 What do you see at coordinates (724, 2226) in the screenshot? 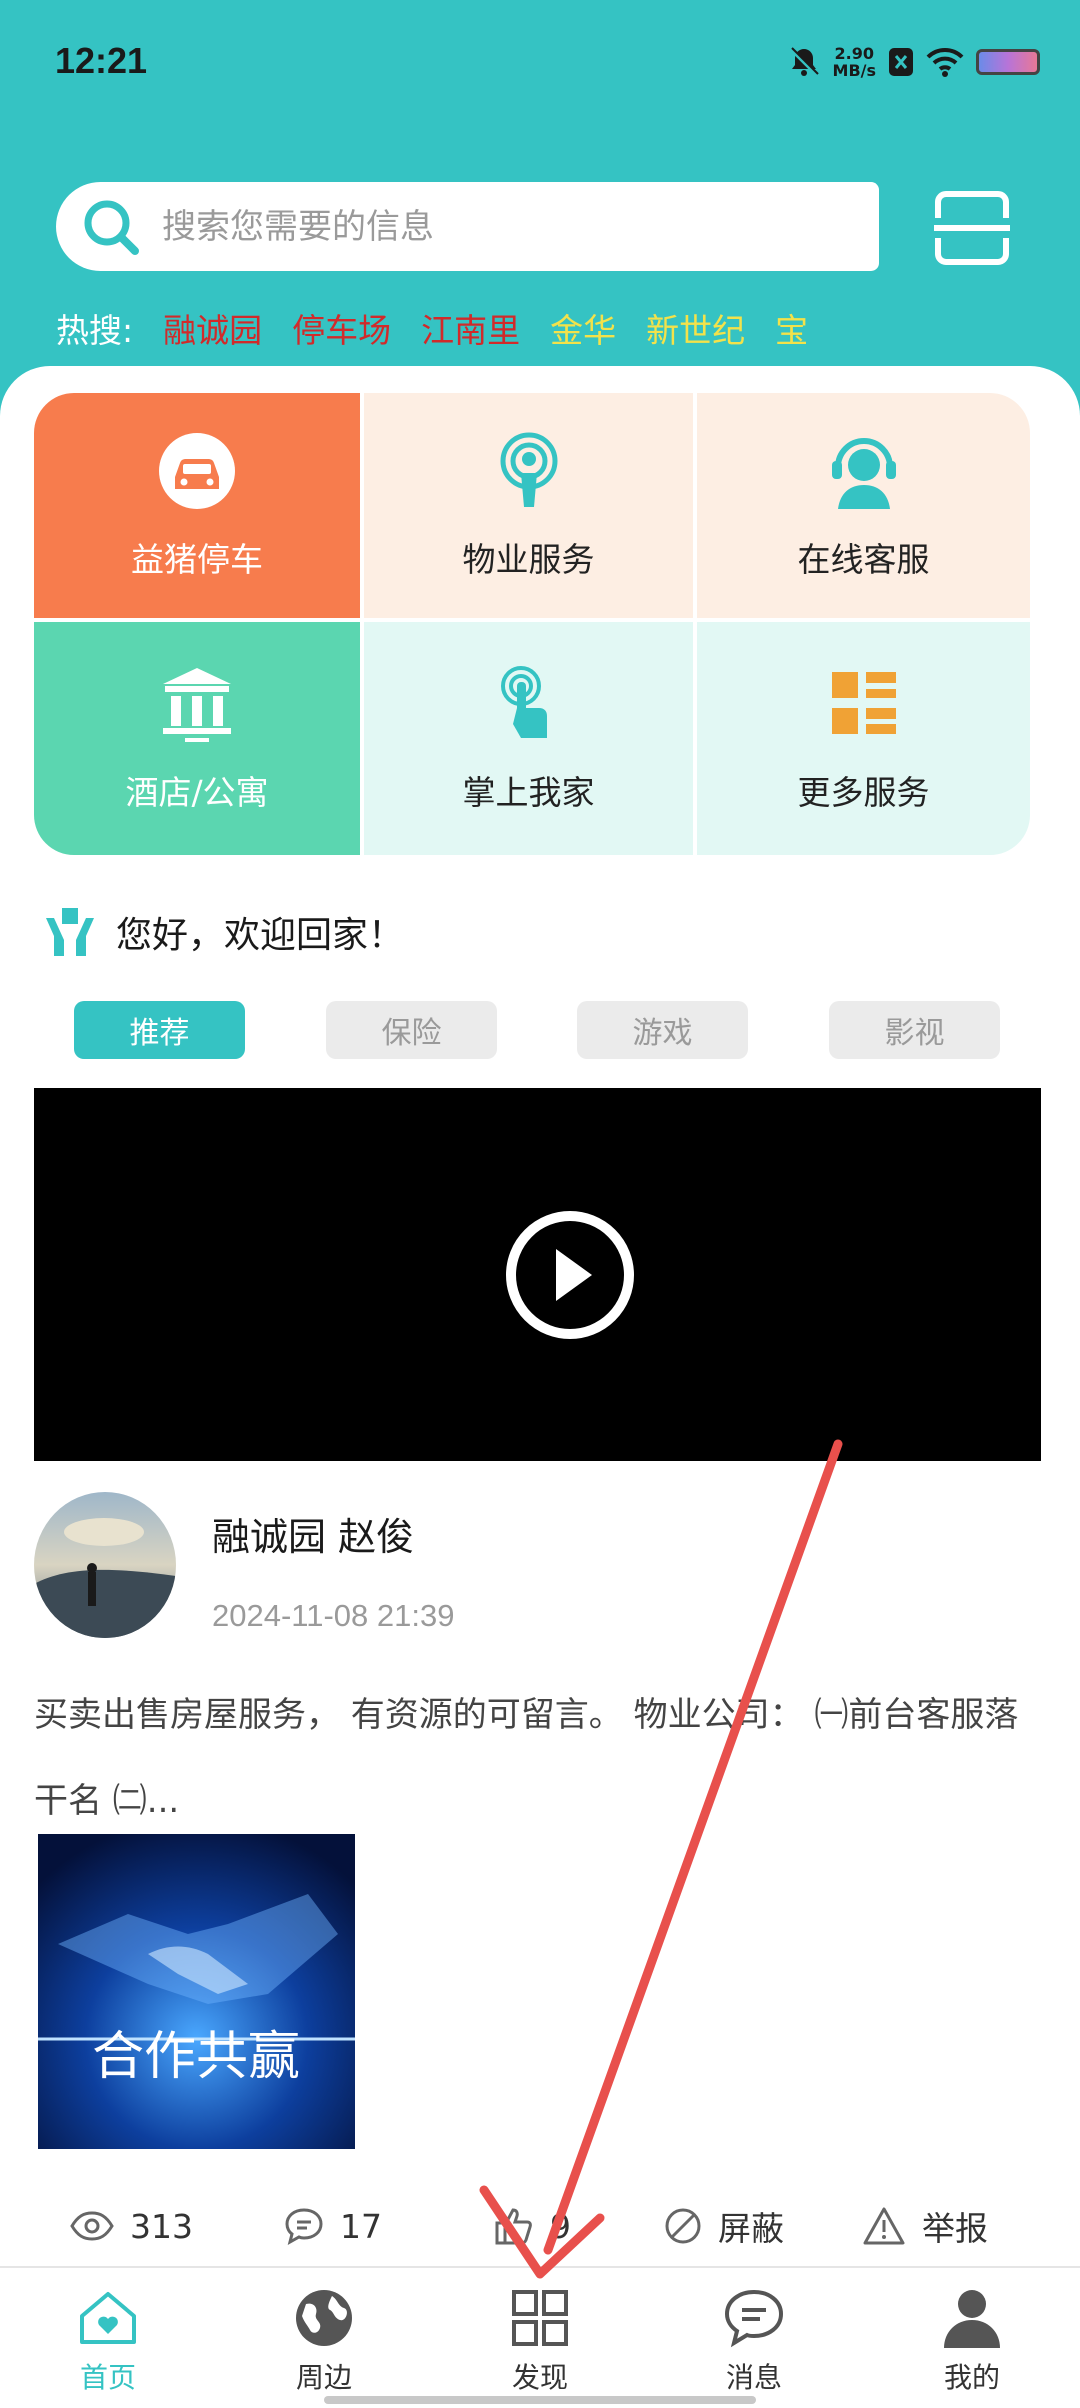
I see `block-button: 屏蔽` at bounding box center [724, 2226].